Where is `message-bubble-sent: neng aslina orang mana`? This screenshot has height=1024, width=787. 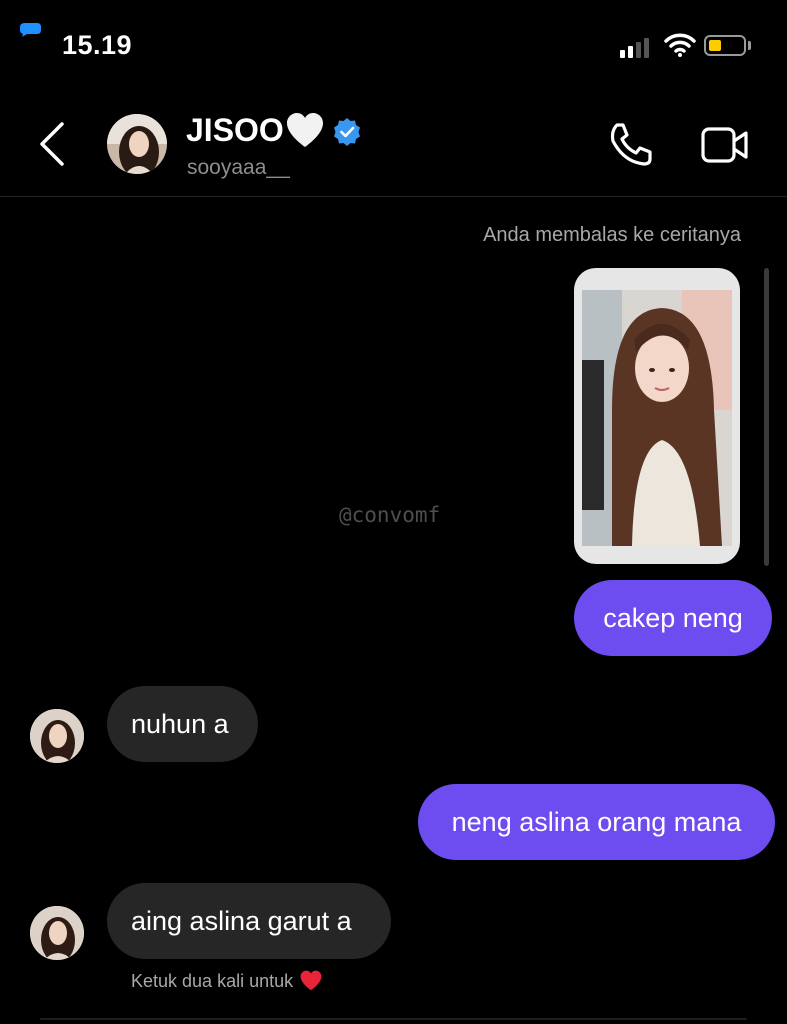
message-bubble-sent: neng aslina orang mana is located at coordinates (596, 822).